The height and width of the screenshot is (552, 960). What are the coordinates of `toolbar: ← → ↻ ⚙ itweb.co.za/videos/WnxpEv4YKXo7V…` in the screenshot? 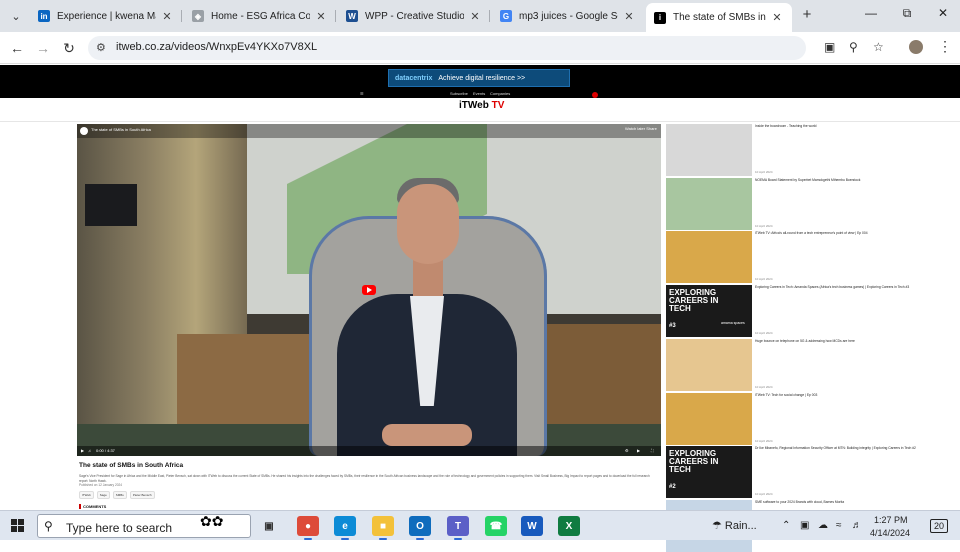 It's located at (480, 48).